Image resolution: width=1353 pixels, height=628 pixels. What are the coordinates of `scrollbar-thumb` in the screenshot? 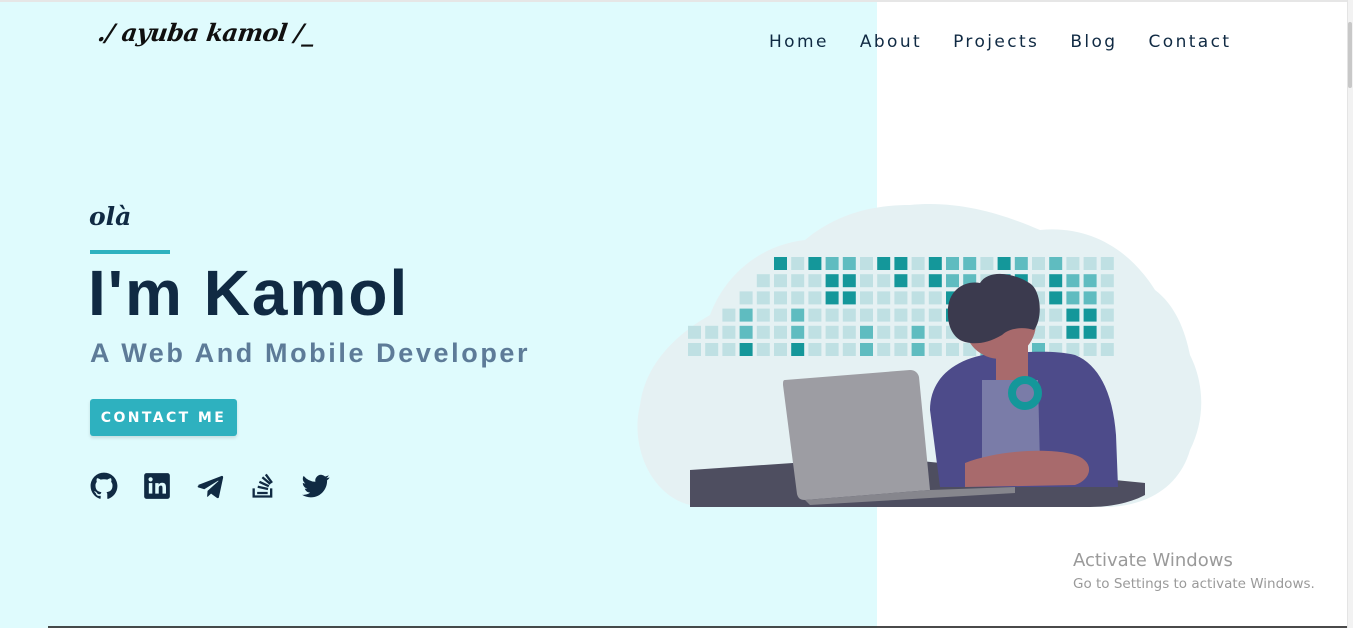 It's located at (1350, 55).